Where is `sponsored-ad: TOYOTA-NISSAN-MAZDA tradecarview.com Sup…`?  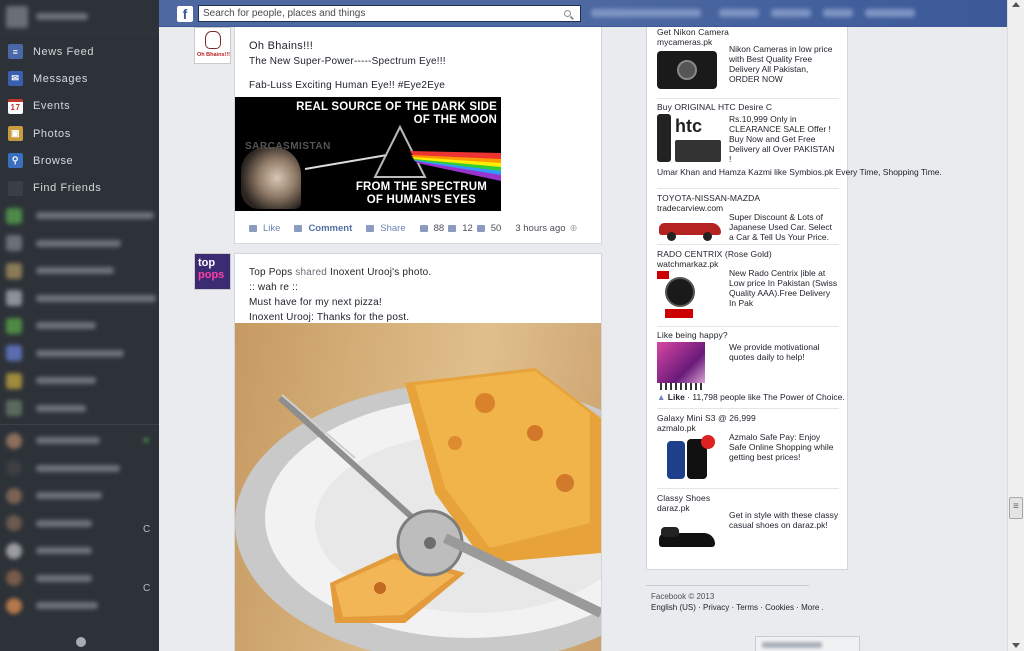 sponsored-ad: TOYOTA-NISSAN-MAZDA tradecarview.com Sup… is located at coordinates (748, 217).